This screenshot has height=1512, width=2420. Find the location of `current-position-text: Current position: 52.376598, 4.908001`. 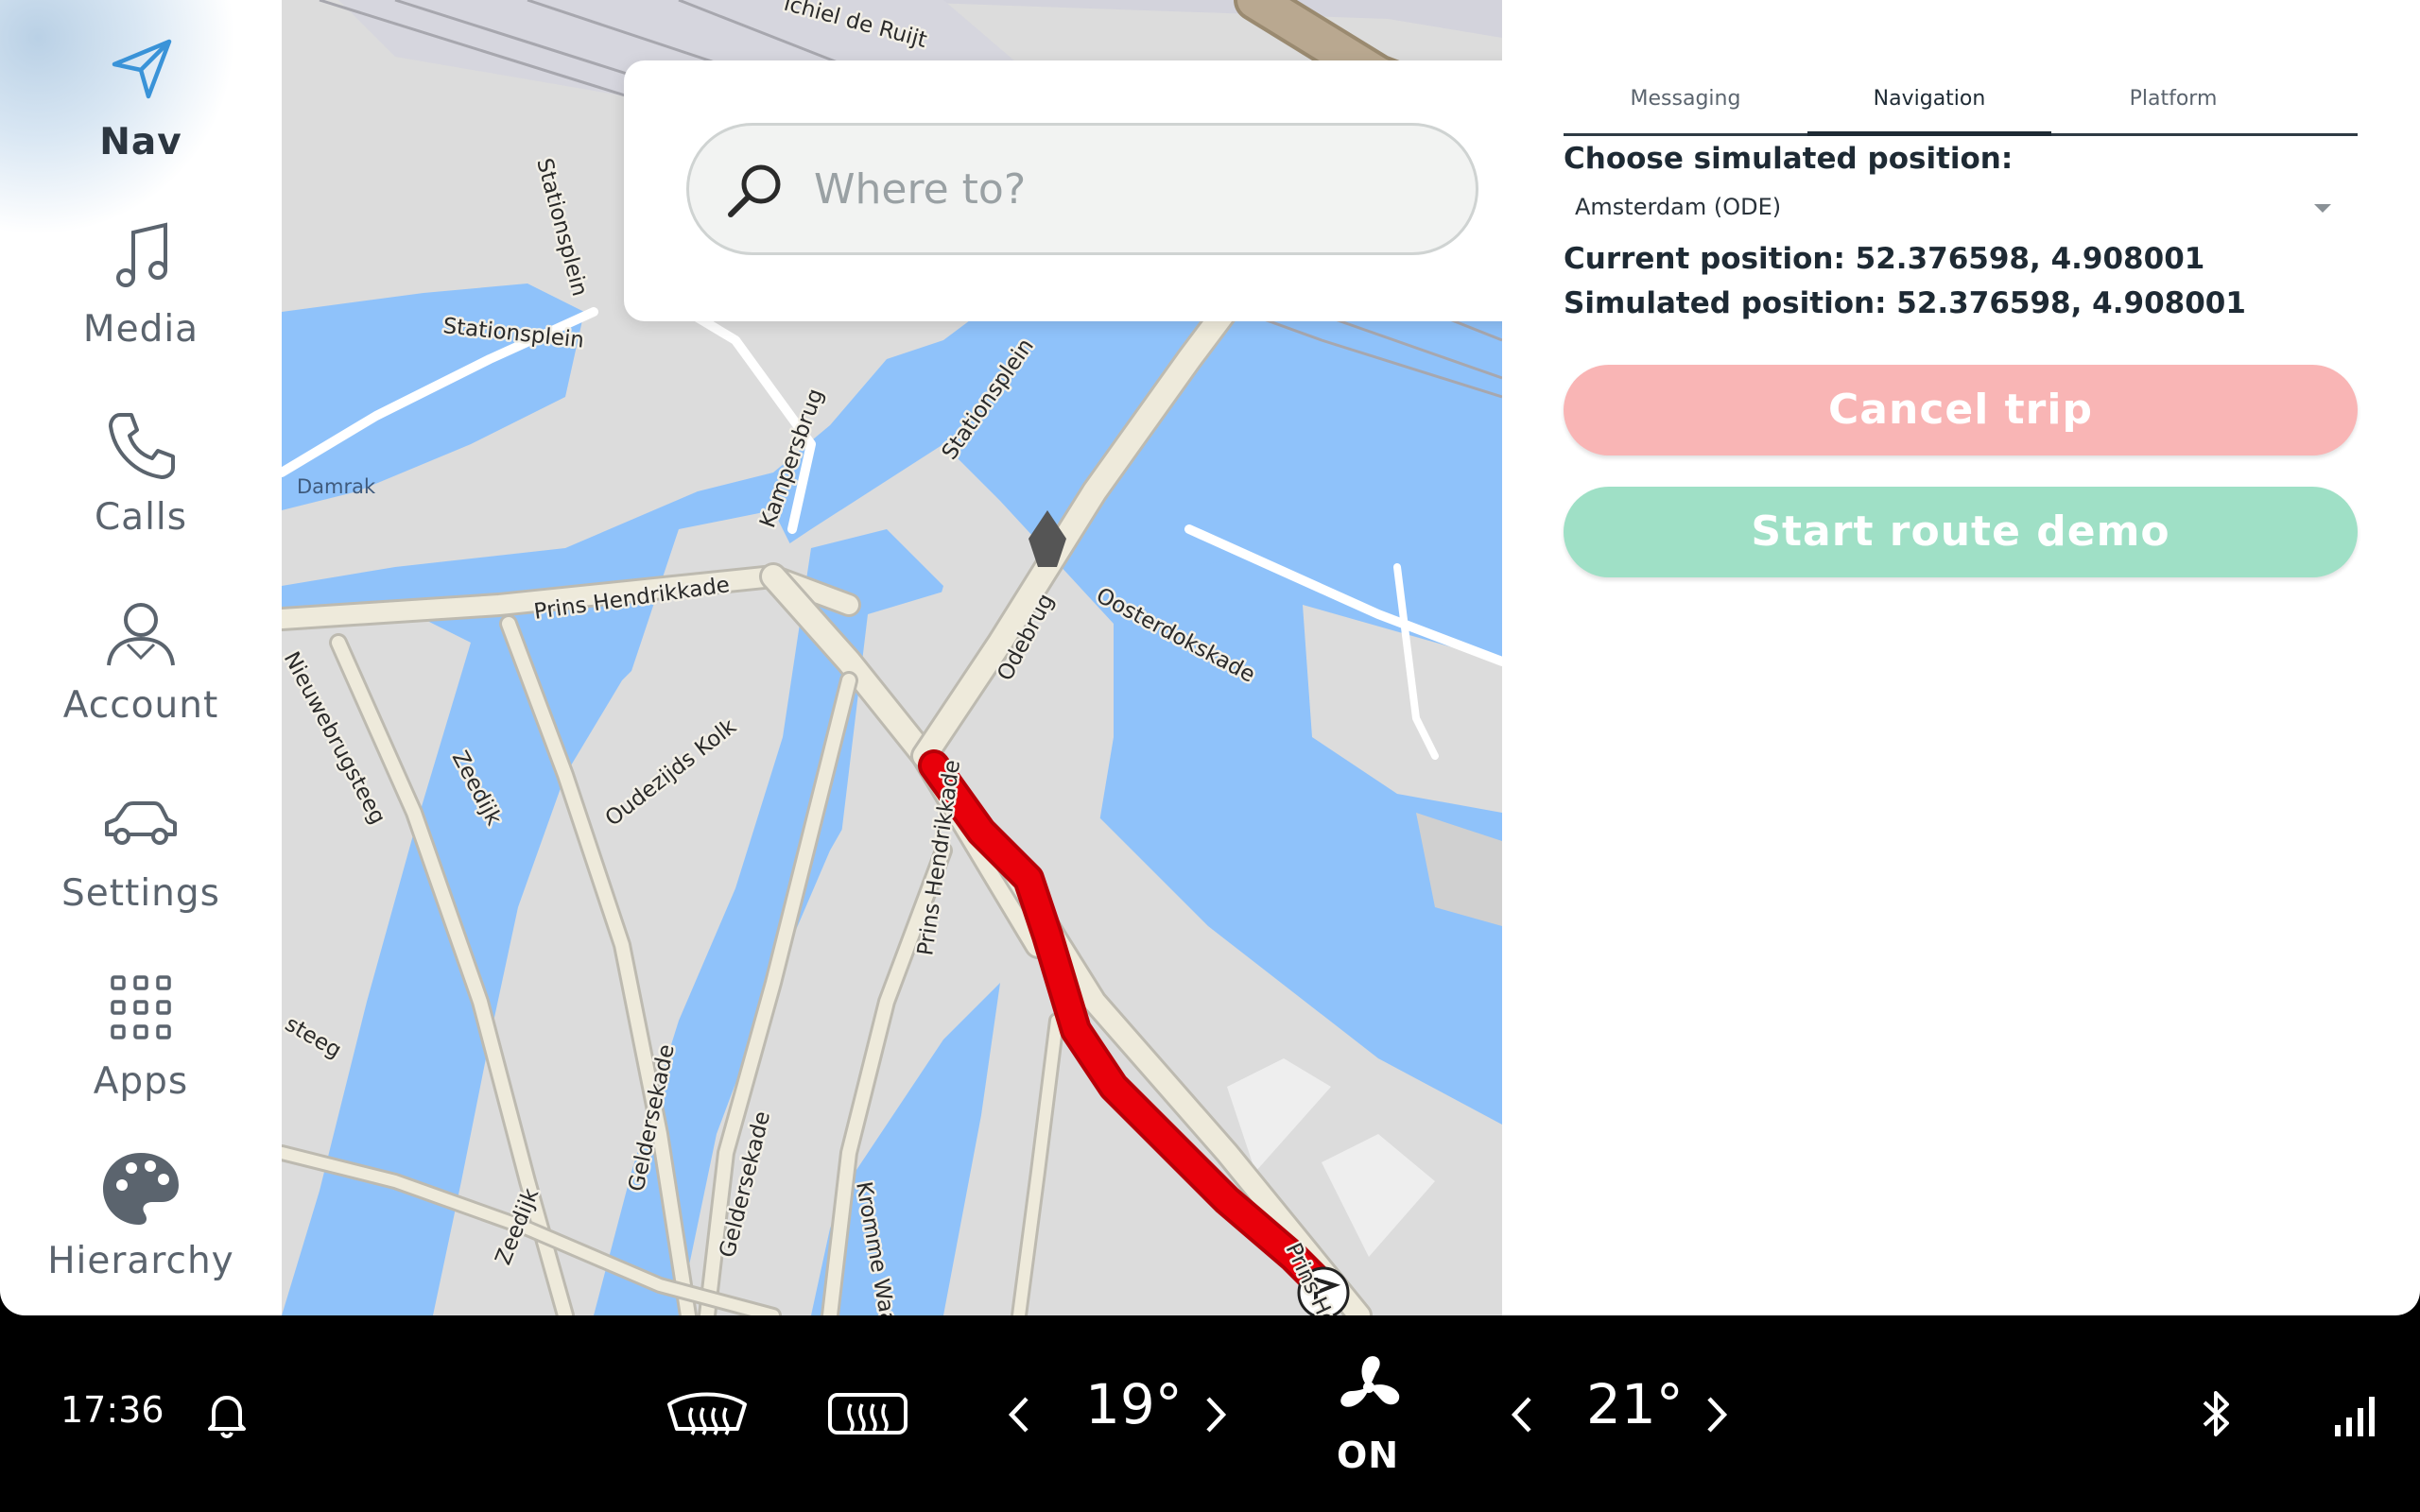

current-position-text: Current position: 52.376598, 4.908001 is located at coordinates (1885, 259).